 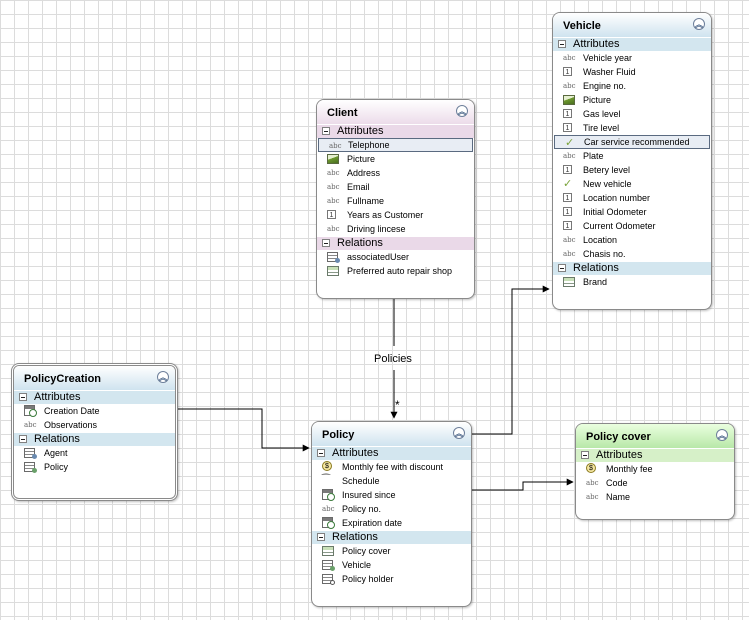 What do you see at coordinates (361, 159) in the screenshot?
I see `item-label: Picture` at bounding box center [361, 159].